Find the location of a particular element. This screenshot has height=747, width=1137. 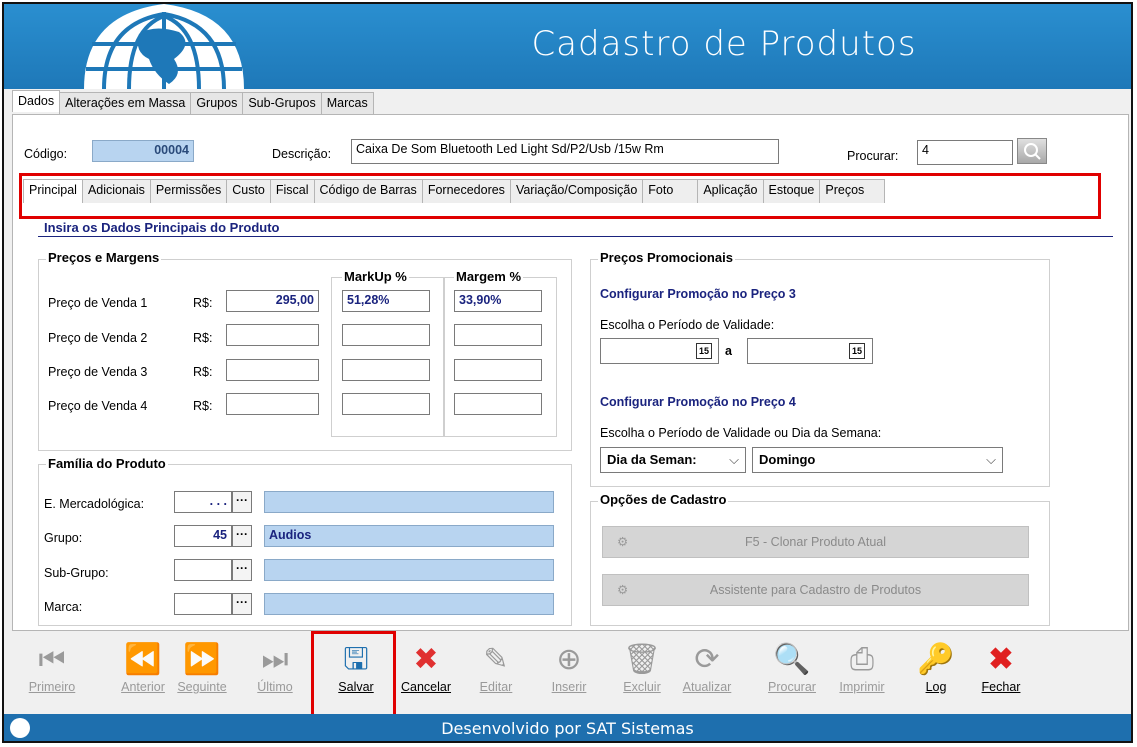

excluir-label: Excluir is located at coordinates (642, 687).